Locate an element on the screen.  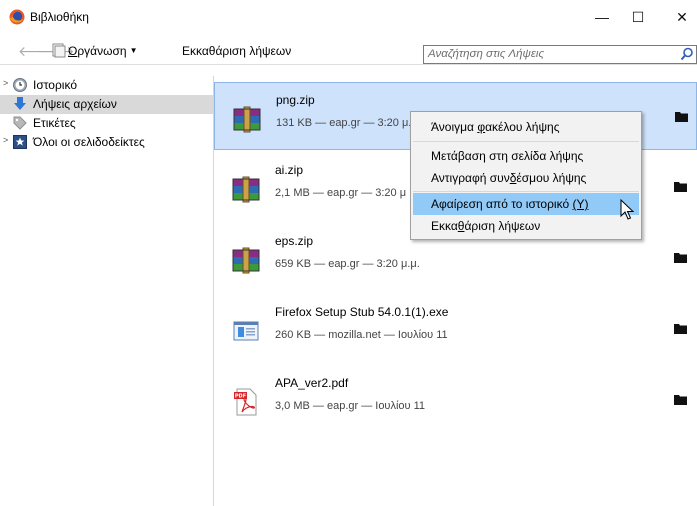
menu-item-text: ακέλου λήψης is located at coordinates (522, 127).